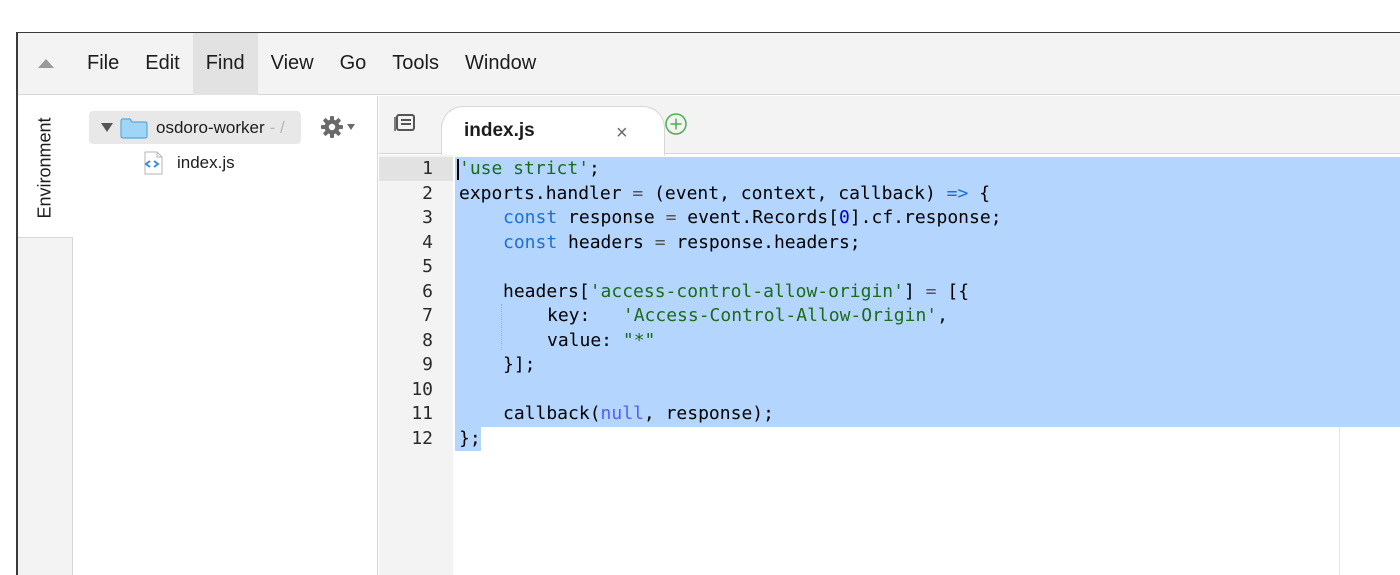  I want to click on line-number: 1, so click(427, 168).